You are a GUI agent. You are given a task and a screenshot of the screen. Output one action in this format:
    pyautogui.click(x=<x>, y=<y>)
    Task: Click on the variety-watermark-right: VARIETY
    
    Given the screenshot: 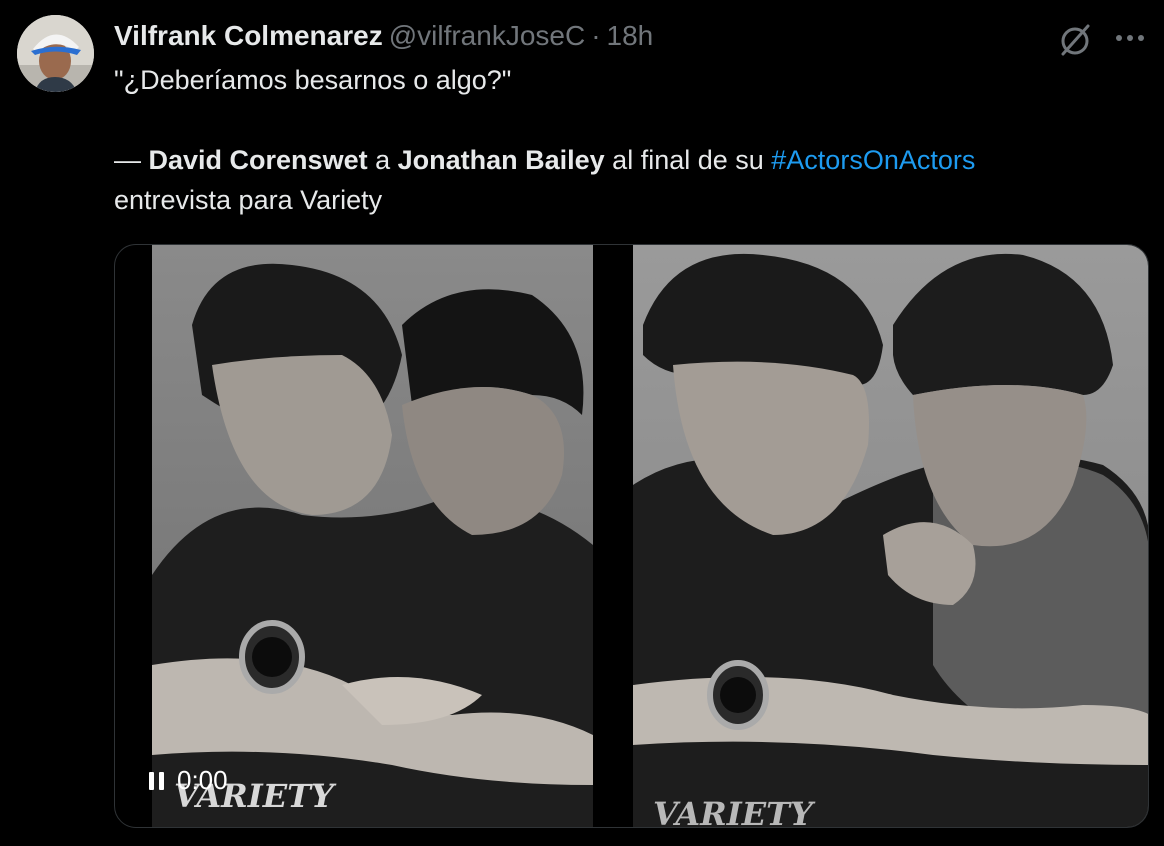 What is the action you would take?
    pyautogui.click(x=734, y=811)
    